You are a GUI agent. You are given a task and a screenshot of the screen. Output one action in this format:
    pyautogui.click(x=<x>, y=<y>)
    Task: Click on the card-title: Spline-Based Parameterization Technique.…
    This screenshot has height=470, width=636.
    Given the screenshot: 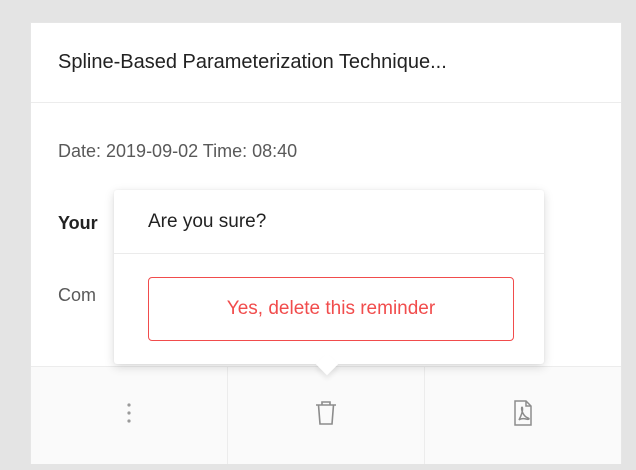 What is the action you would take?
    pyautogui.click(x=252, y=62)
    